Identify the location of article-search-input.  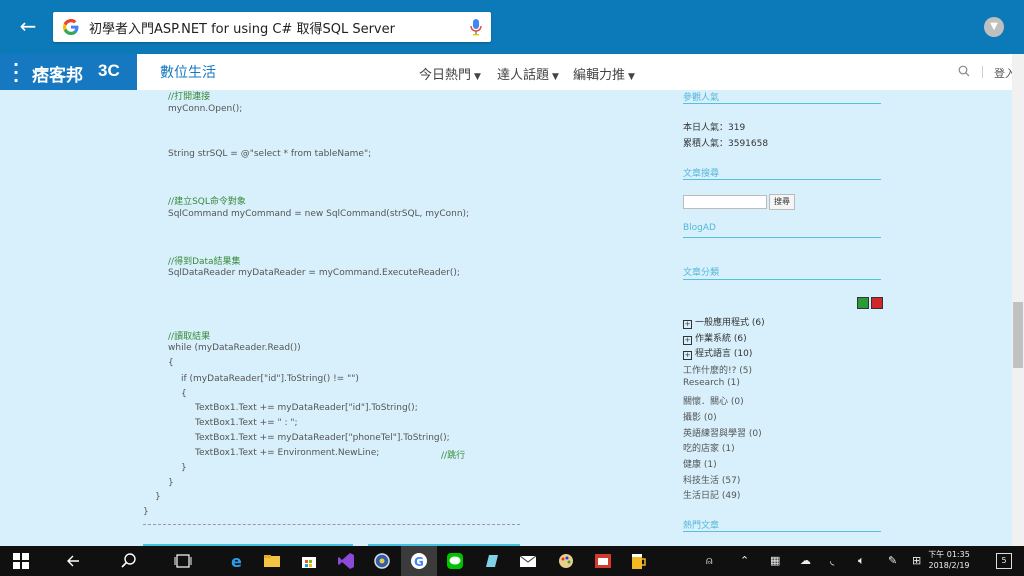
(725, 202).